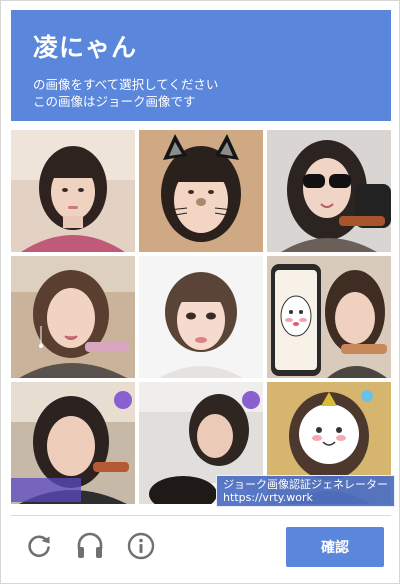 The height and width of the screenshot is (584, 400). I want to click on tile-3-image, so click(329, 191).